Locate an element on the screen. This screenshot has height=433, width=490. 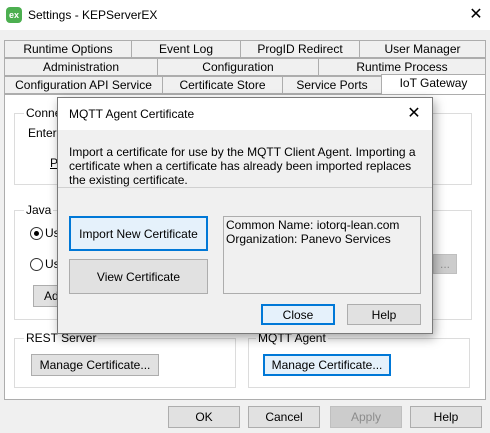
tab-configuration-api-service: Configuration API Service is located at coordinates (83, 85).